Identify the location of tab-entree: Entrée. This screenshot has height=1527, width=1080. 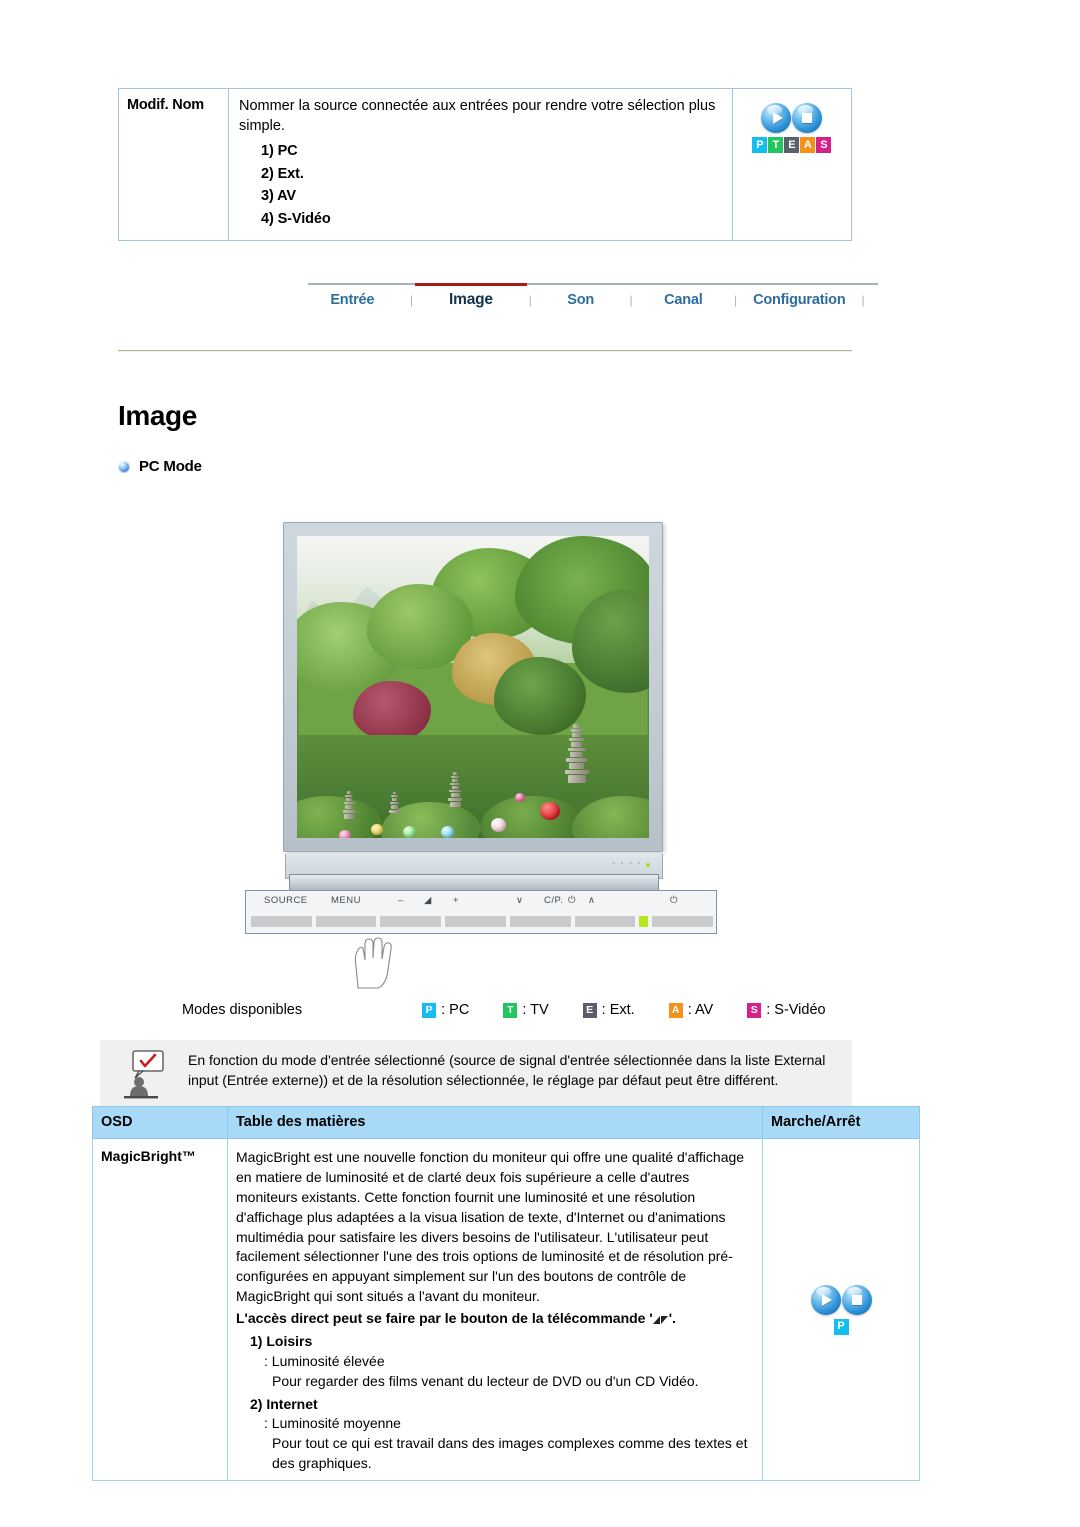
(352, 300).